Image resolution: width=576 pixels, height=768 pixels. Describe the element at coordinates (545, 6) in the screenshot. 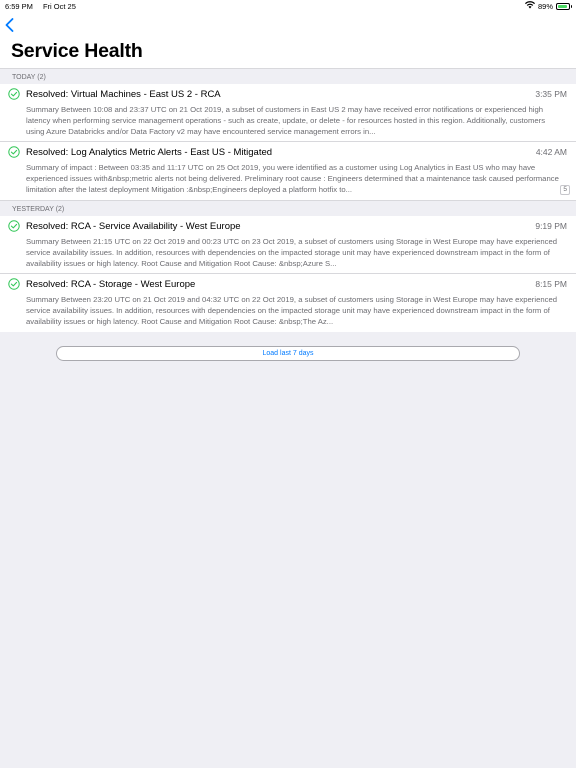

I see `battery-percent: 89%` at that location.